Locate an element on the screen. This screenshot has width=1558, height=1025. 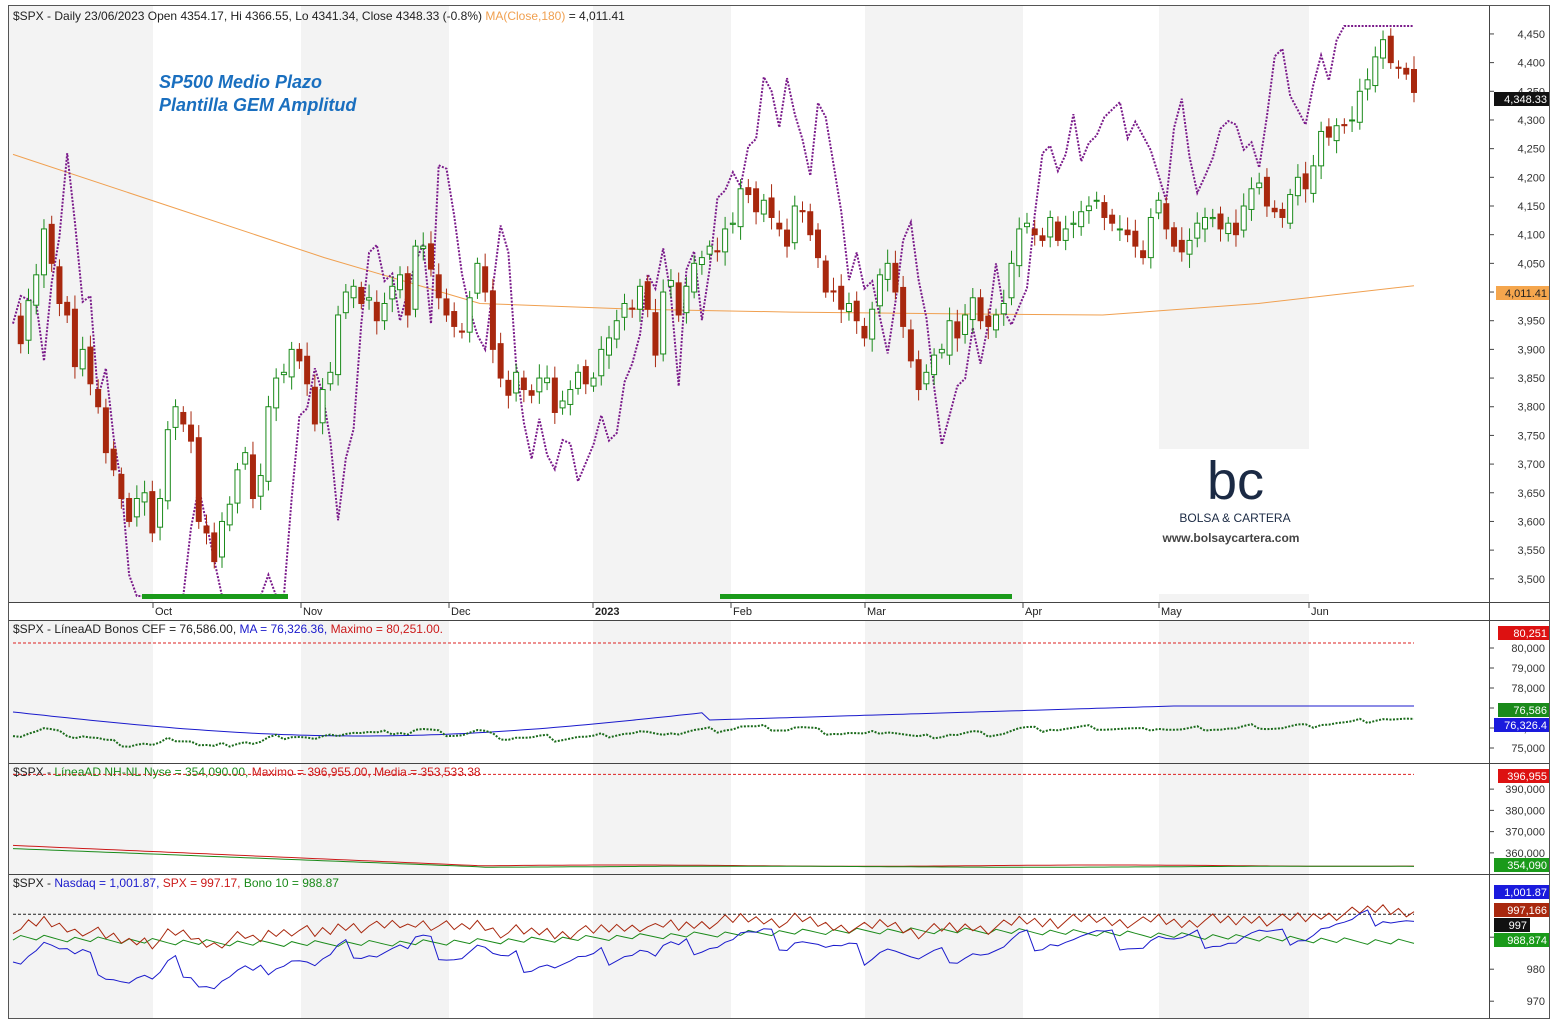
pane4-tick-label: 970 is located at coordinates (1536, 1002).